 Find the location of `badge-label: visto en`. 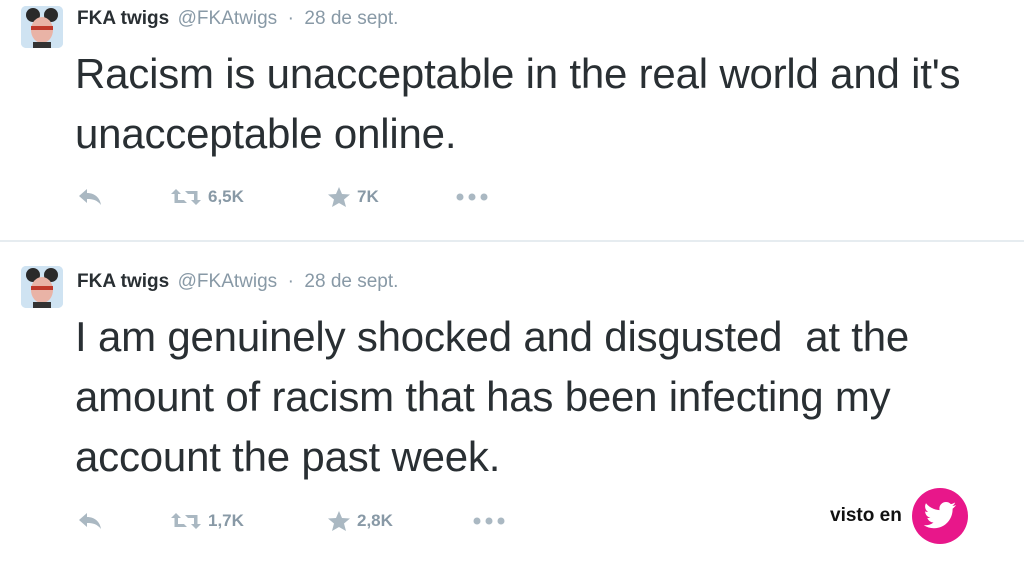

badge-label: visto en is located at coordinates (866, 515).